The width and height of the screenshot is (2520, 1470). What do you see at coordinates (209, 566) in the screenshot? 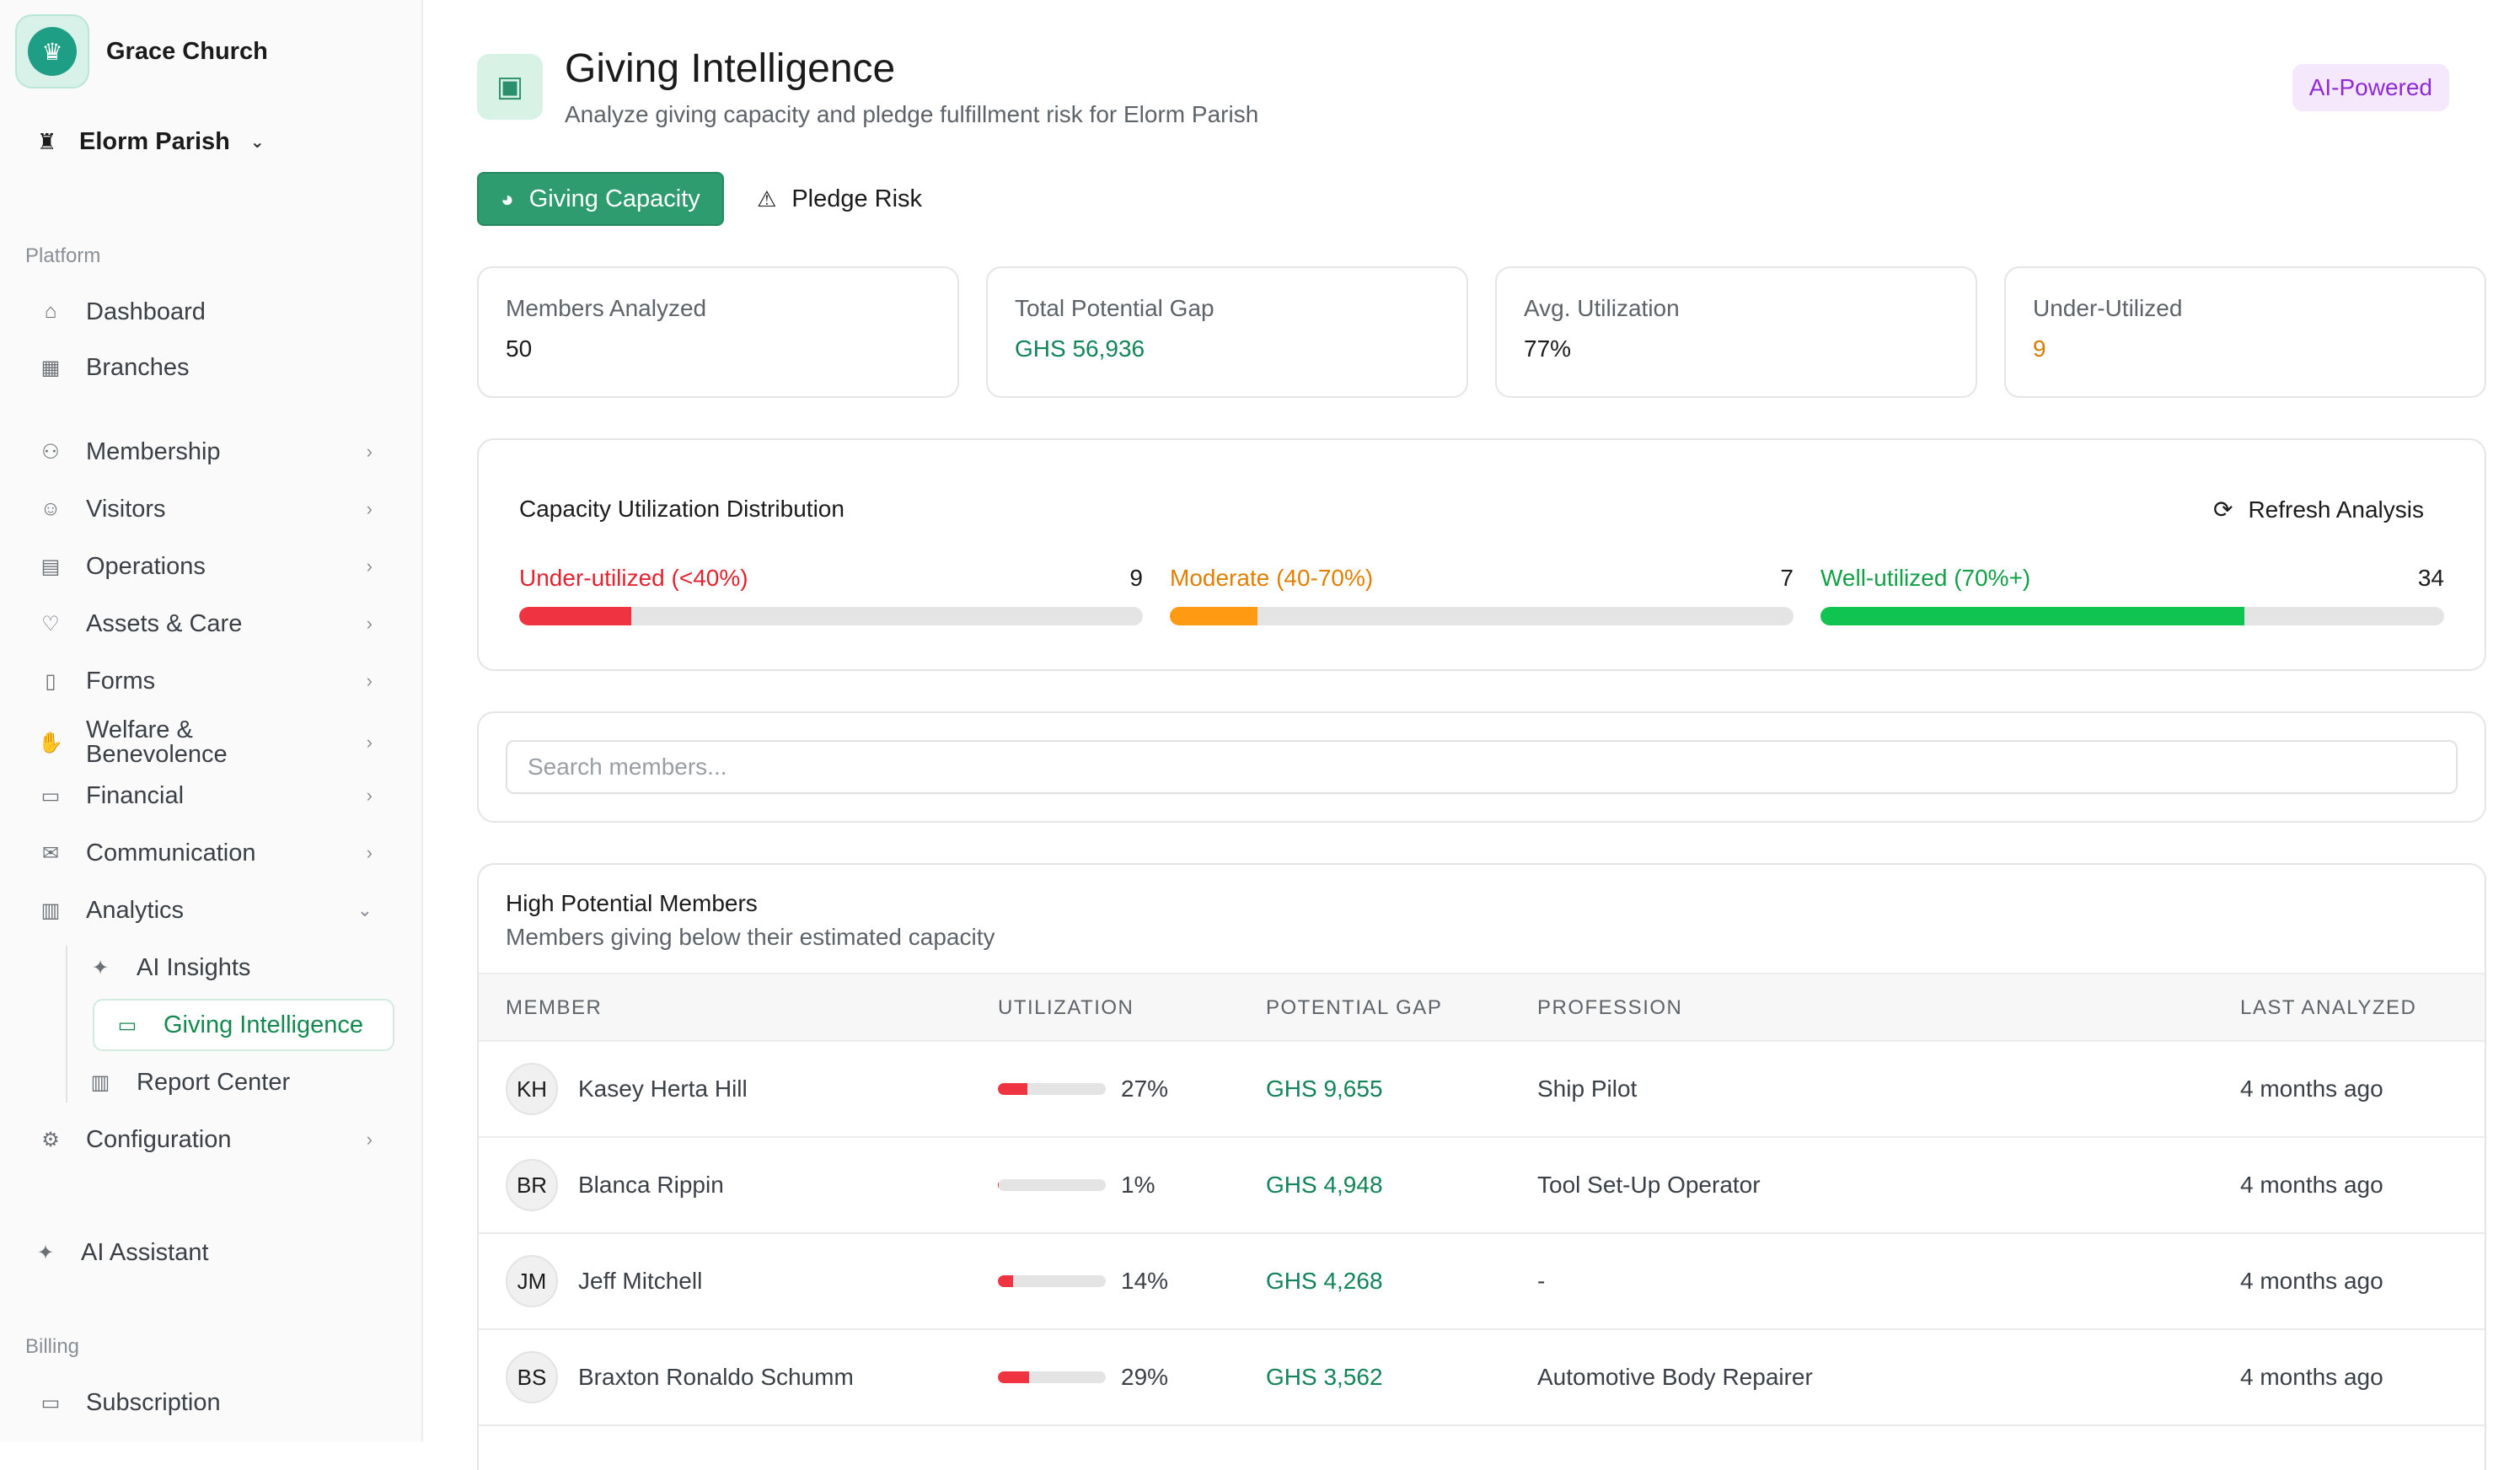
I see `sidebar-item-operations: ▤ Operations ›` at bounding box center [209, 566].